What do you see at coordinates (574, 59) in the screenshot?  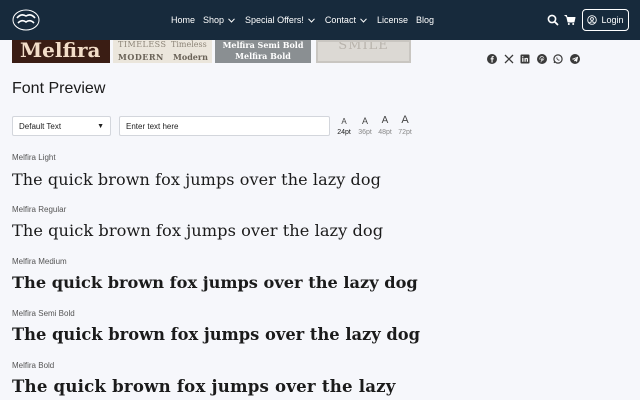 I see `telegram-icon` at bounding box center [574, 59].